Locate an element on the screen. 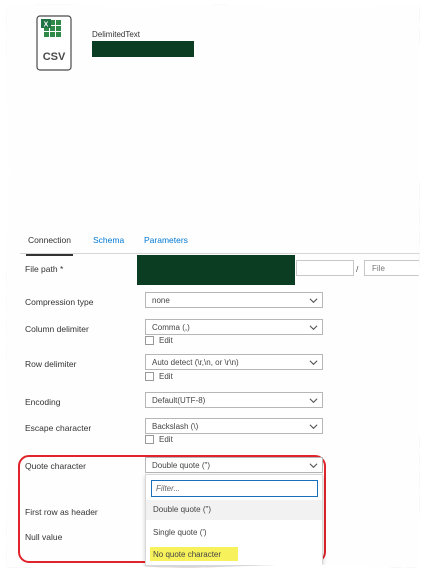 This screenshot has height=576, width=430. escape-character-select: Backslash (\) is located at coordinates (234, 426).